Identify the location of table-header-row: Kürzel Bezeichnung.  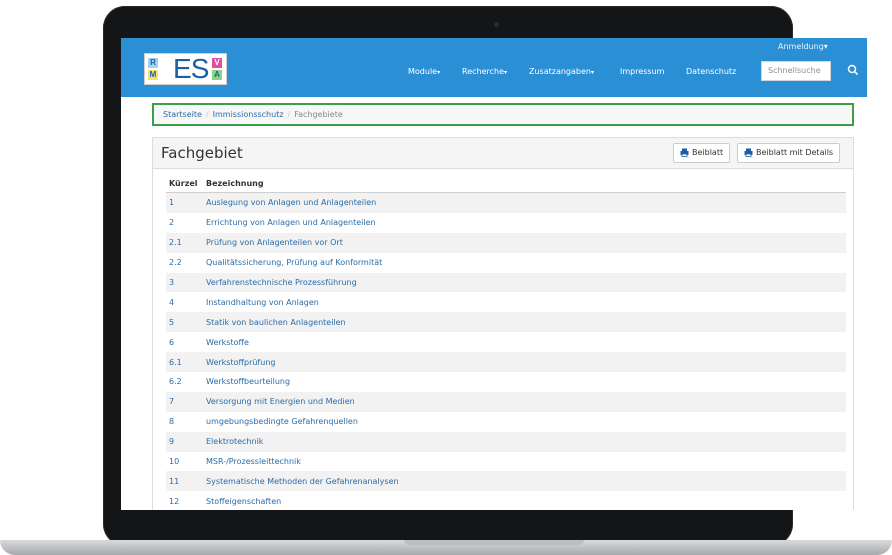
(506, 183).